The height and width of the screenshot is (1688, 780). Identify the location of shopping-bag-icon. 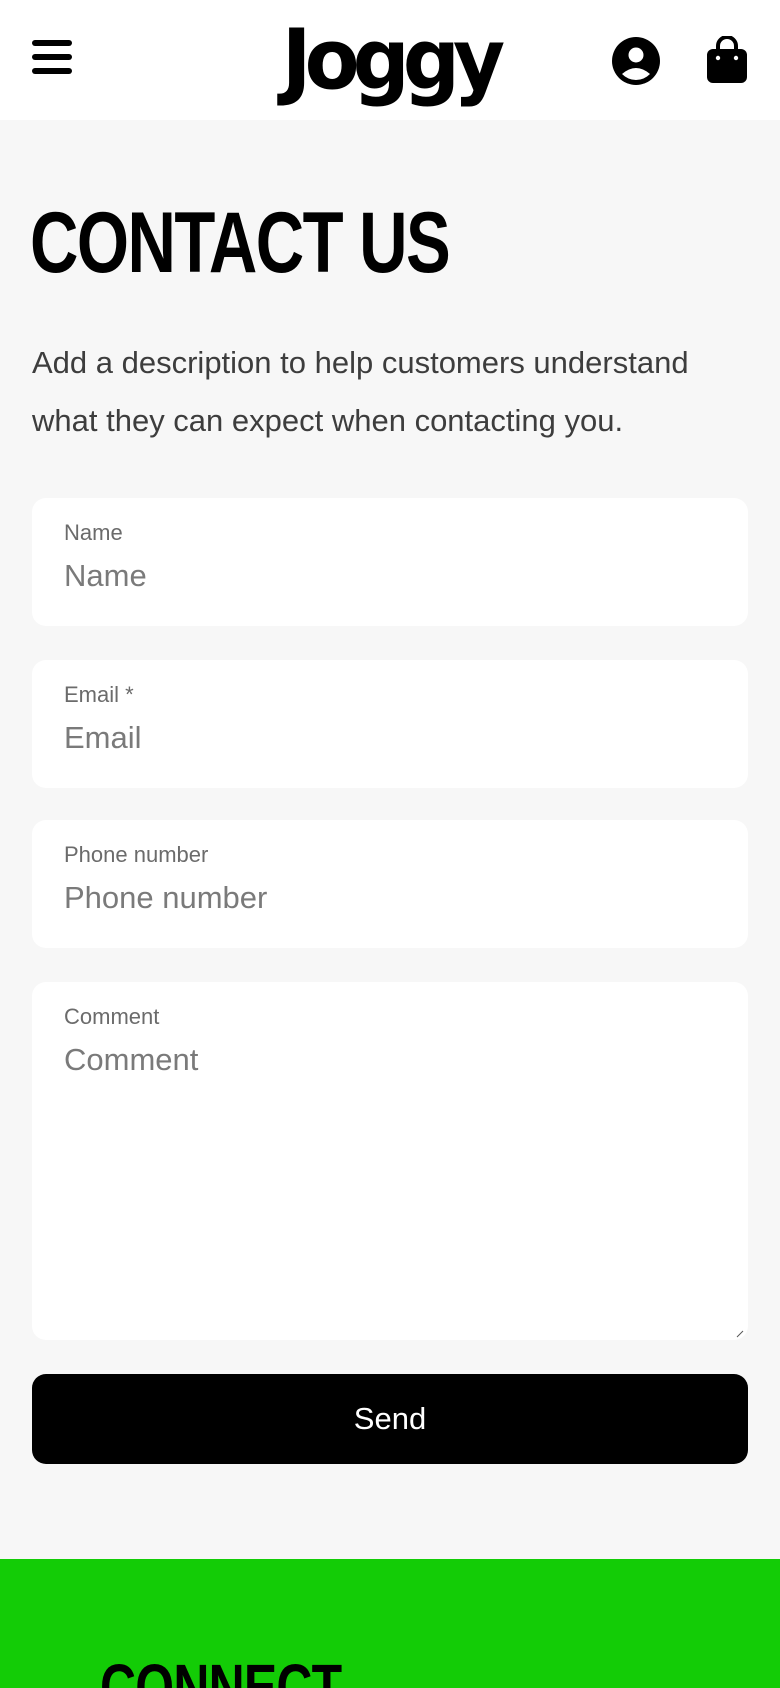
(727, 59).